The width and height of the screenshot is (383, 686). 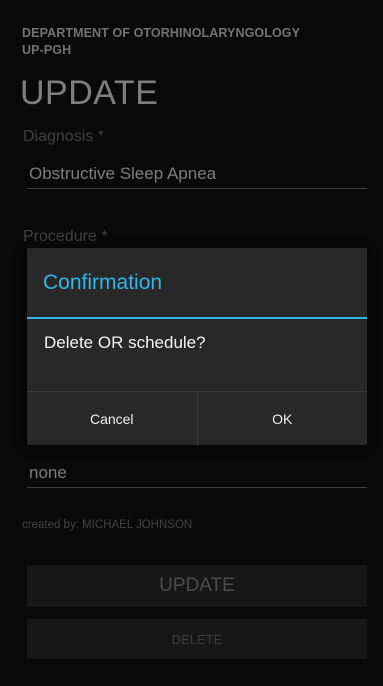 I want to click on ok-button: OK, so click(x=282, y=419).